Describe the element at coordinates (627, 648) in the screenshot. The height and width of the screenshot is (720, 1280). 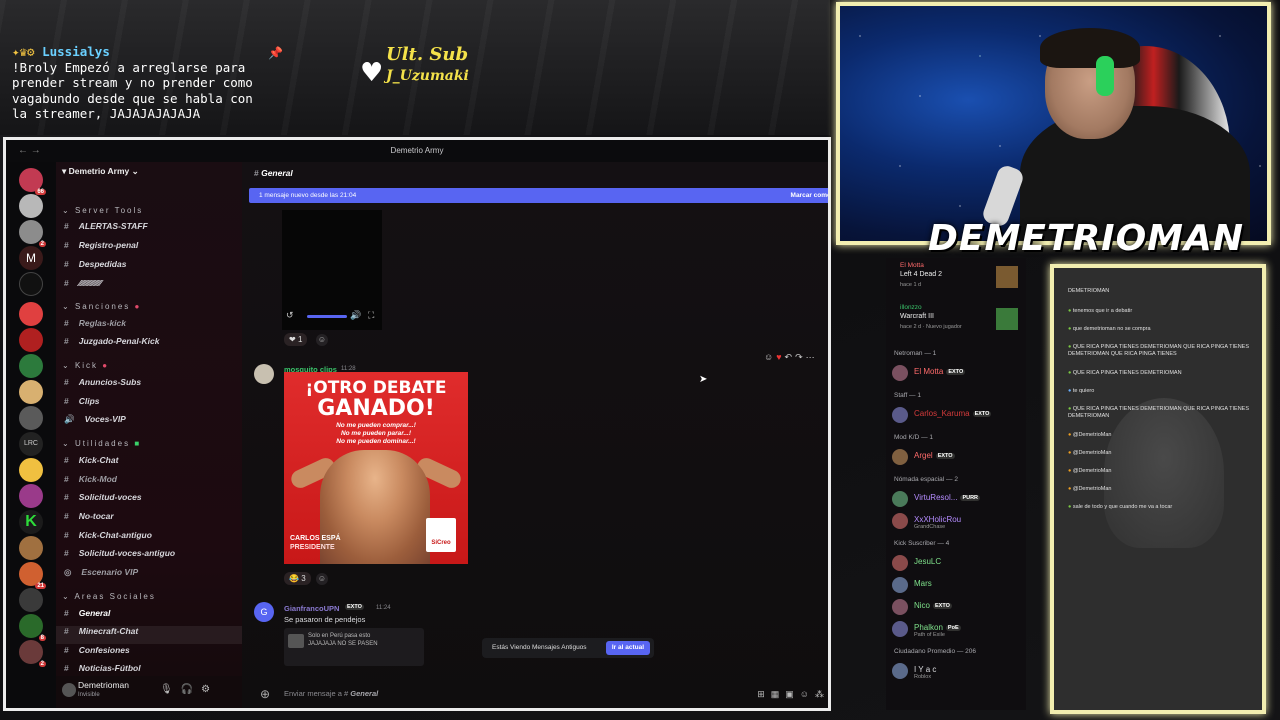
I see `jump-to-present-button: Ir al actual` at that location.